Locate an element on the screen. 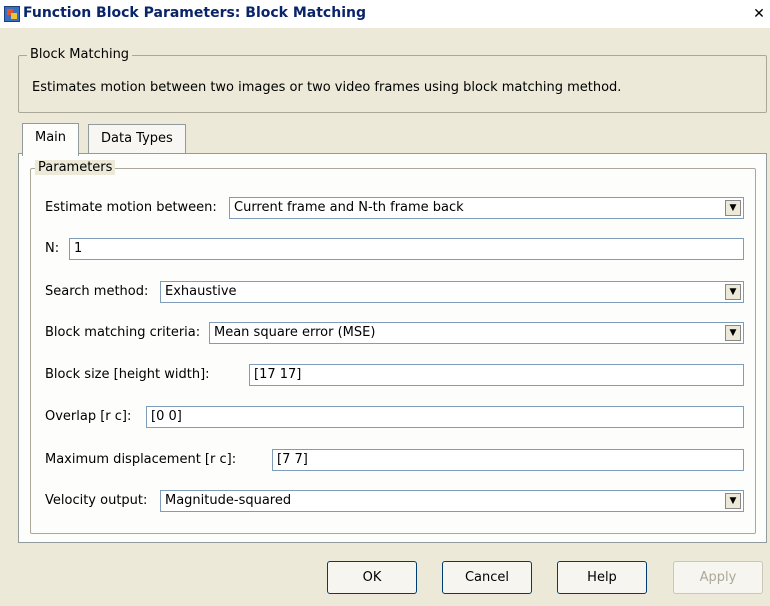 This screenshot has width=770, height=606. overlap-label: Overlap [r c]: is located at coordinates (88, 416).